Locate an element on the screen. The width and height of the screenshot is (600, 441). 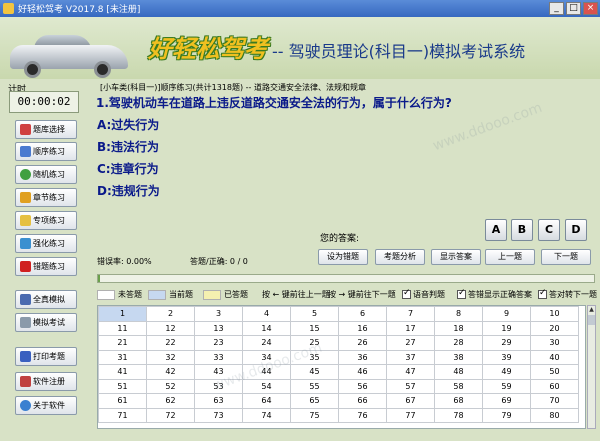
scroll-thumb is located at coordinates (591, 320).